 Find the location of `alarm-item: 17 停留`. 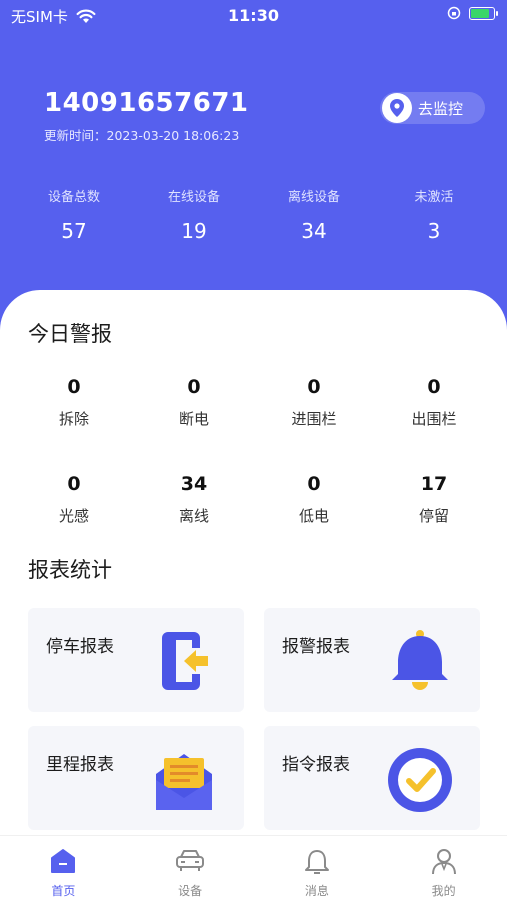

alarm-item: 17 停留 is located at coordinates (434, 499).